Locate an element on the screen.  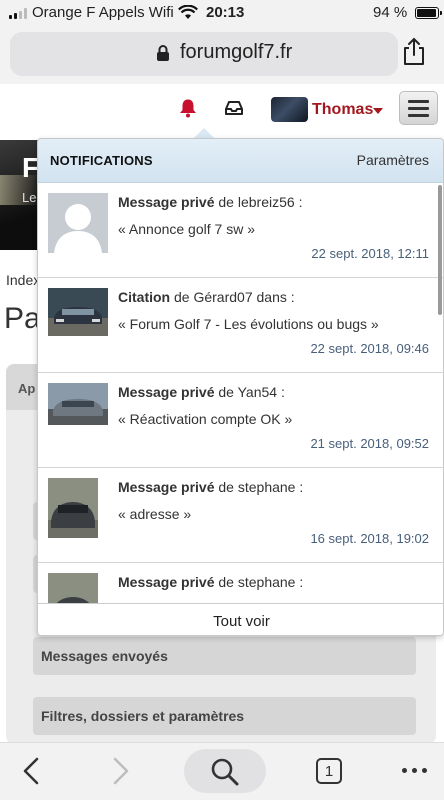
notification-user: lebreiz56 : is located at coordinates (270, 202).